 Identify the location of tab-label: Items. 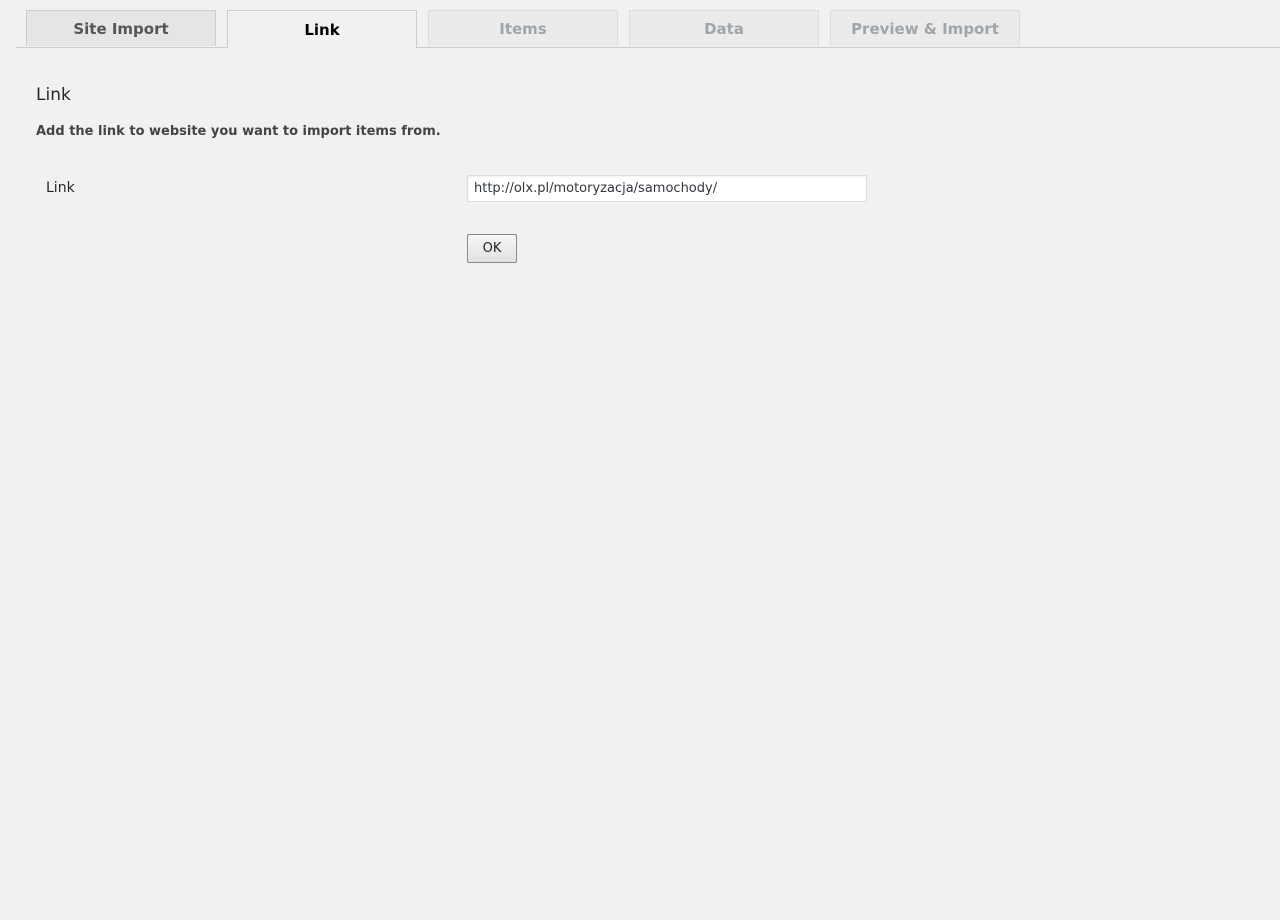
(523, 28).